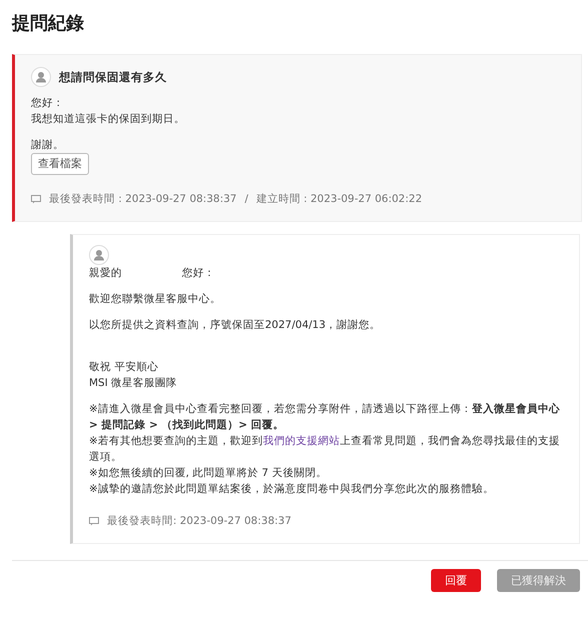 The image size is (588, 640). Describe the element at coordinates (113, 77) in the screenshot. I see `question-title: 想請問保固還有多久` at that location.